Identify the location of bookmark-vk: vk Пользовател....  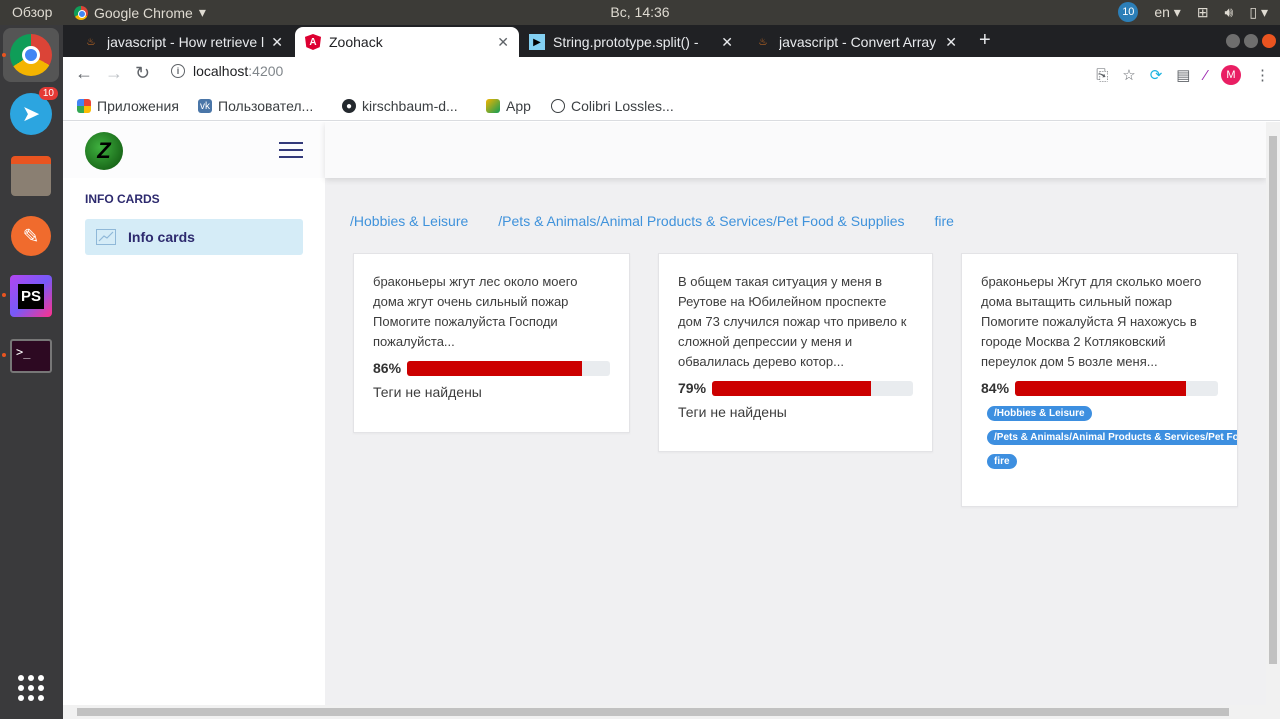
(255, 106).